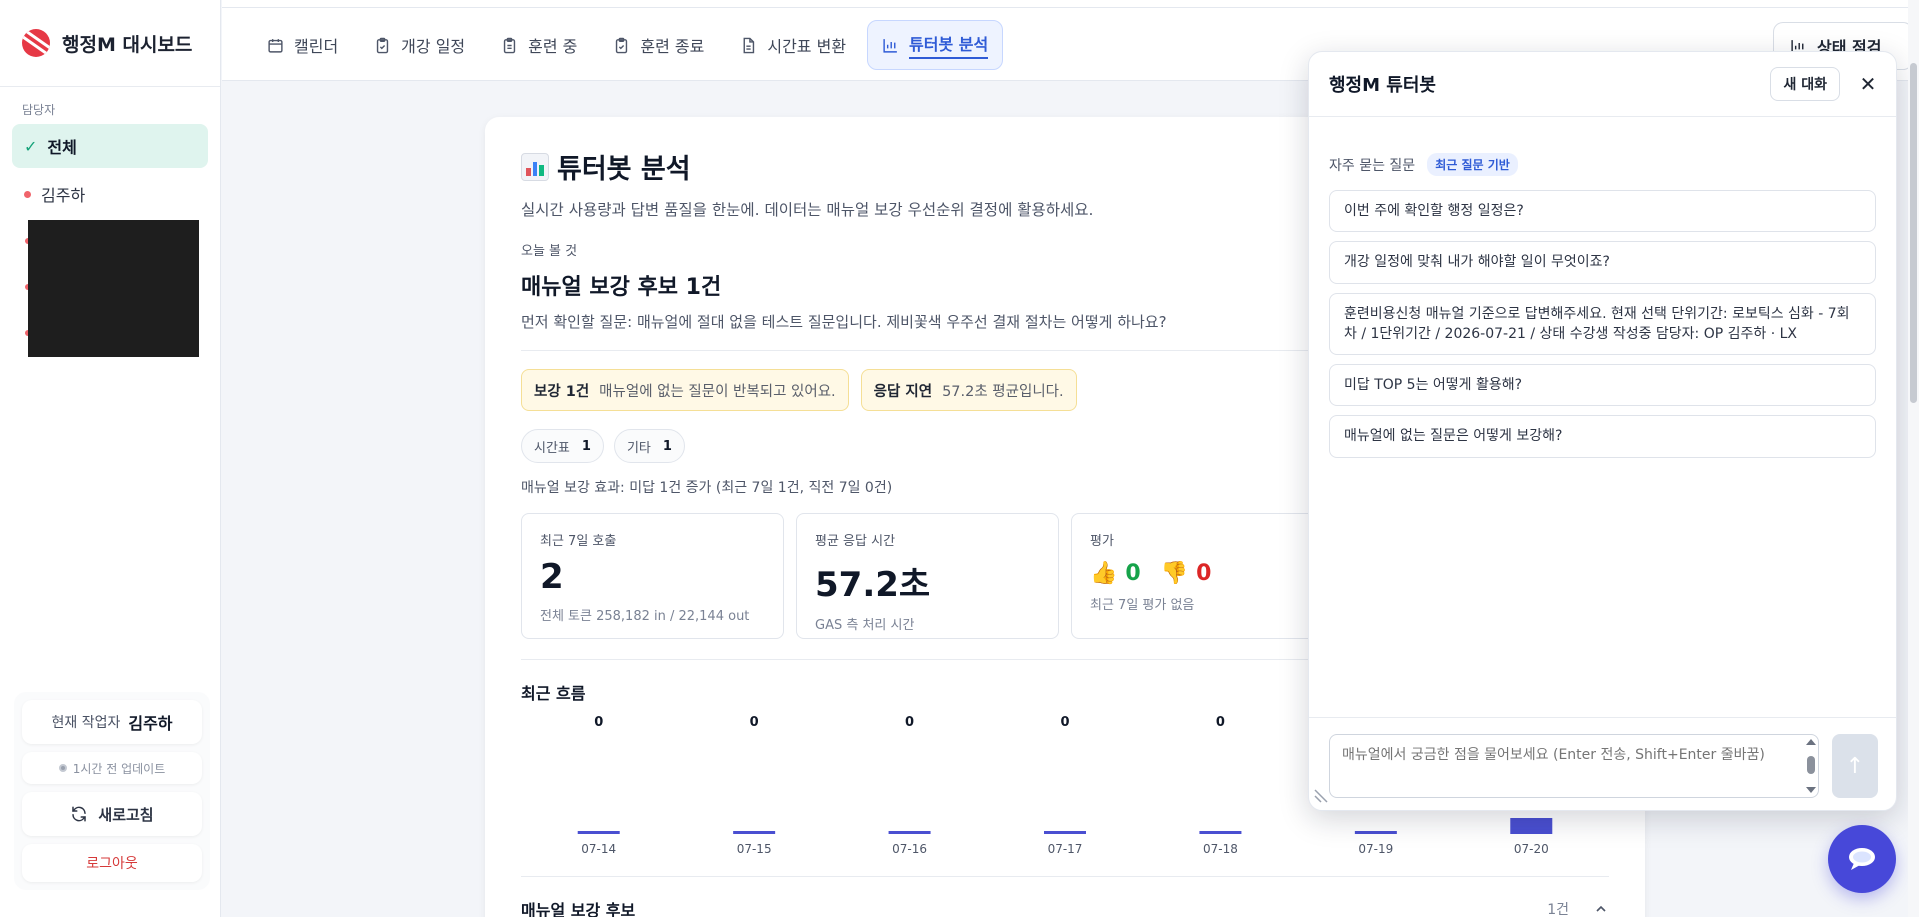 The width and height of the screenshot is (1919, 917). I want to click on status-dot-icon, so click(27, 194).